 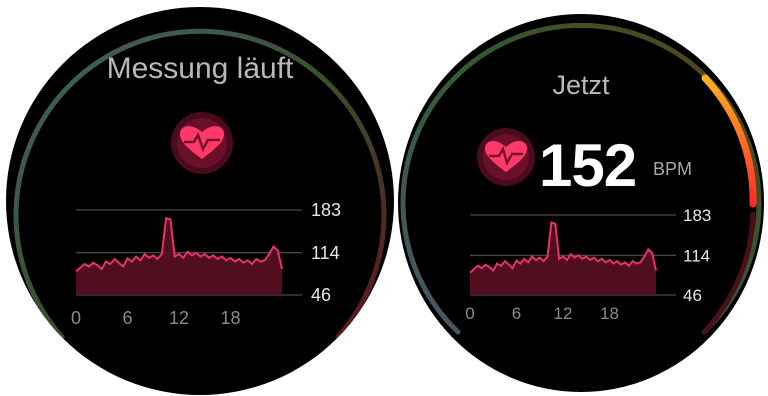 I want to click on heart-rate-unit: BPM, so click(x=673, y=169).